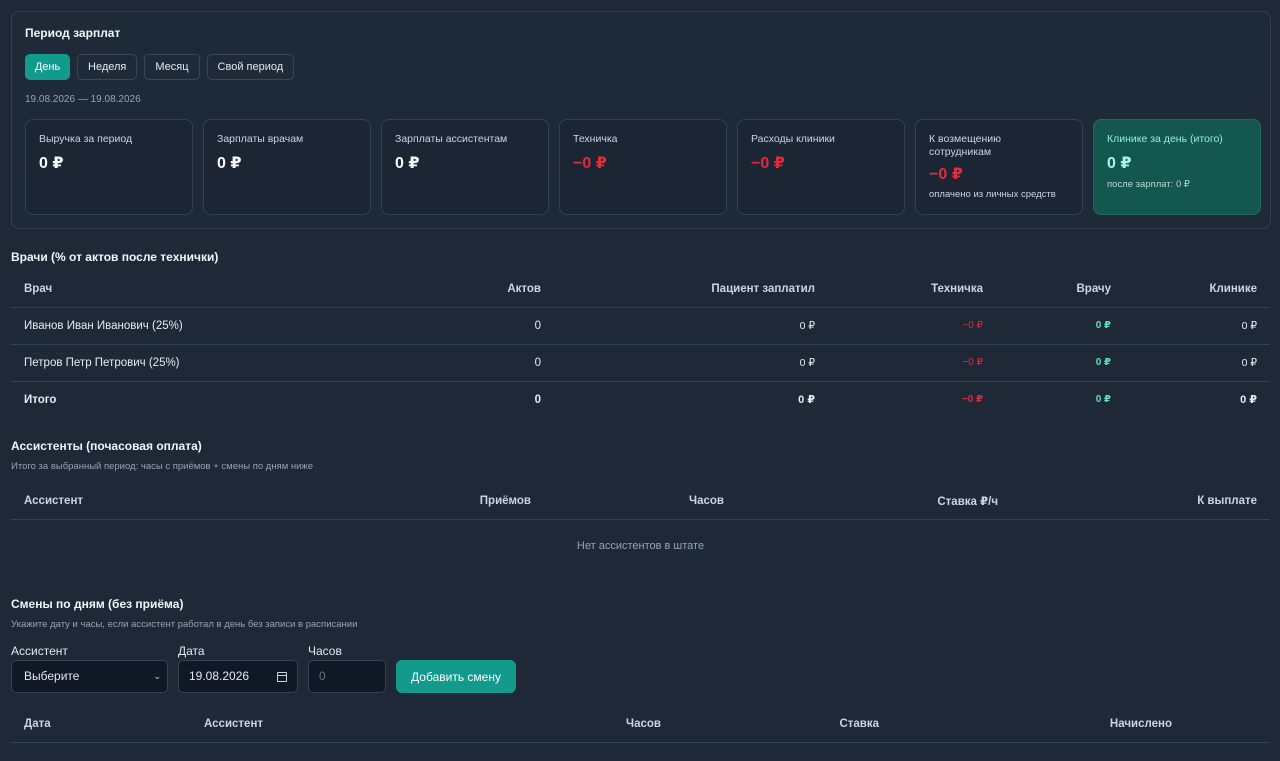 The height and width of the screenshot is (761, 1280). Describe the element at coordinates (537, 399) in the screenshot. I see `total-acts: 0` at that location.